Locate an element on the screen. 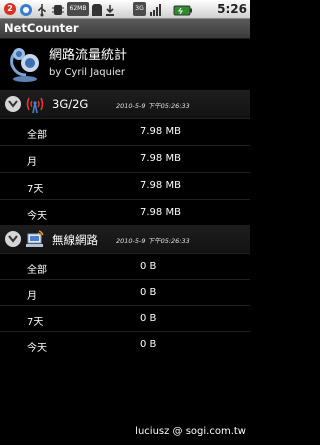  section-mobile-header: 3G/2G 2010-5-9 下午05:26:33 is located at coordinates (125, 104).